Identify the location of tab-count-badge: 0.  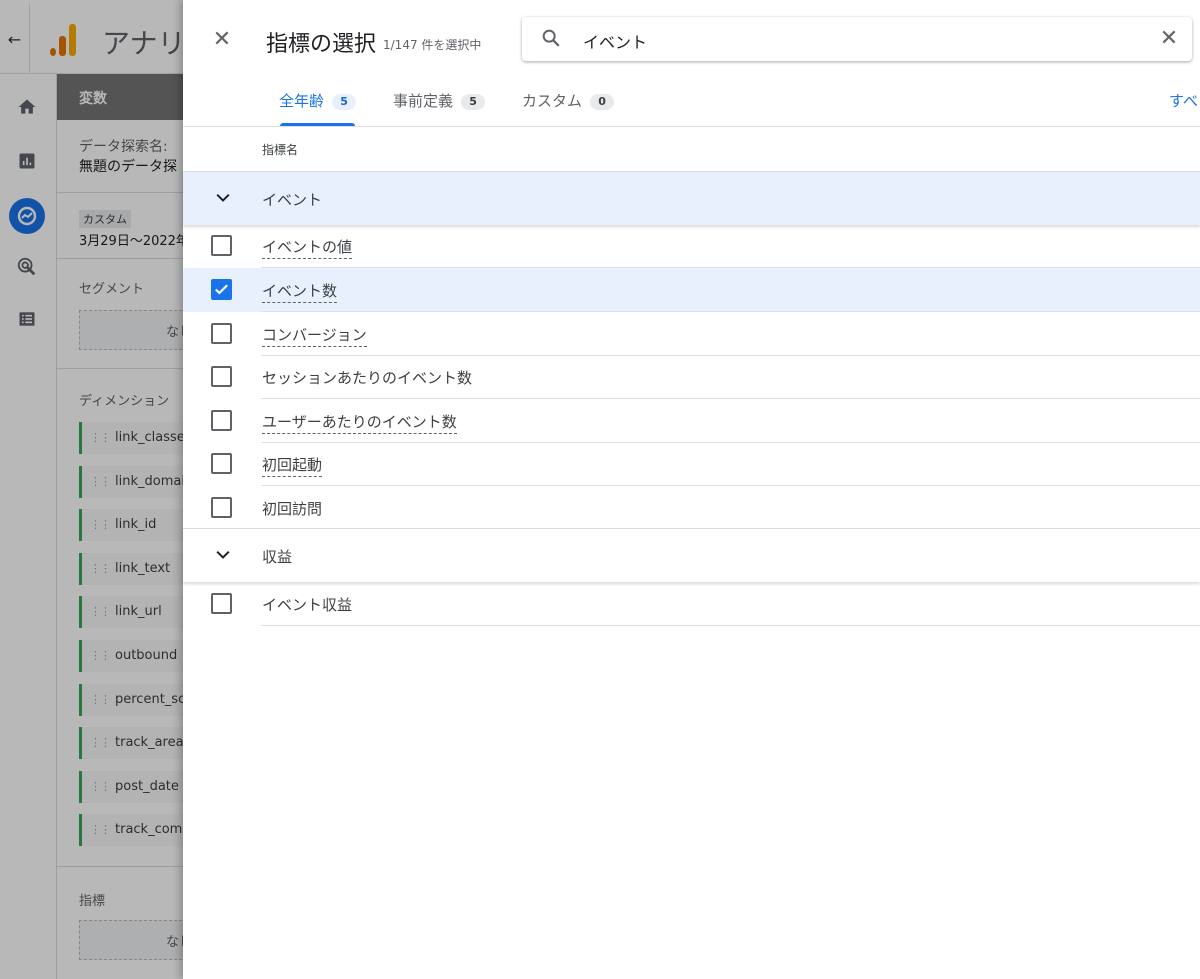
(602, 102).